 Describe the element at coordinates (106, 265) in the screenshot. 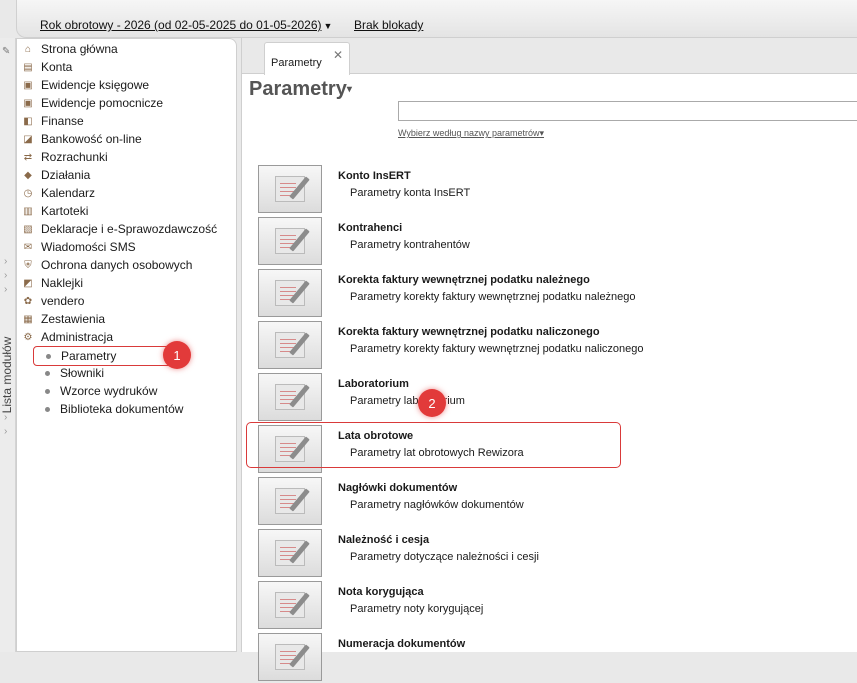

I see `sidebar-item: ⛨ Ochrona danych osobowych` at that location.